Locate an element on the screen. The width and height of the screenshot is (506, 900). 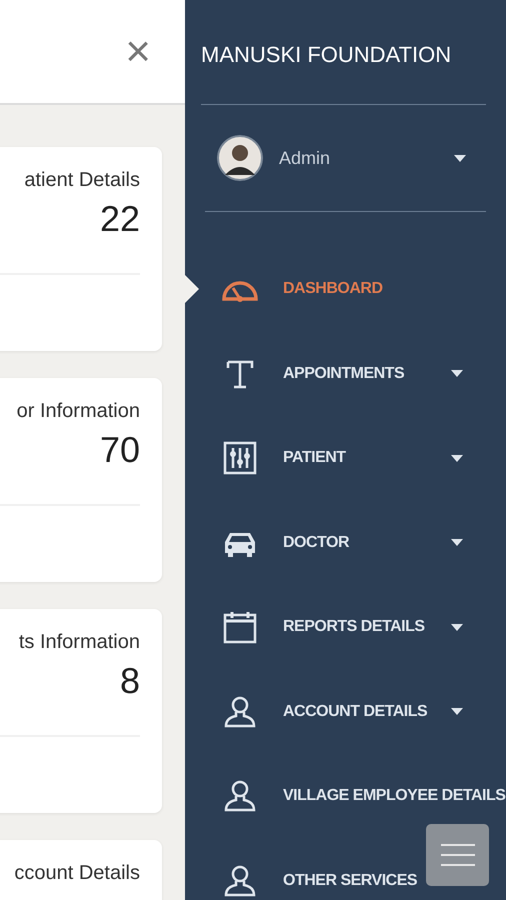
menu-button is located at coordinates (457, 855).